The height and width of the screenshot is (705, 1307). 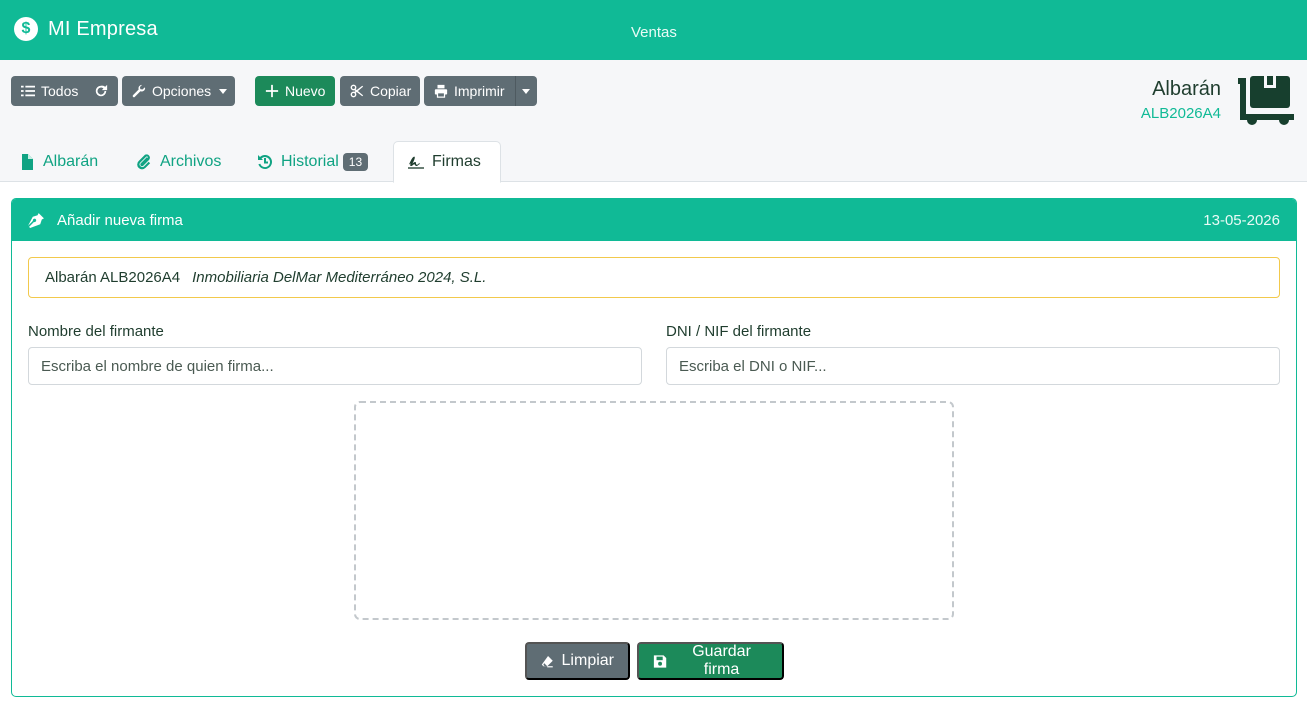 I want to click on imprimir-dropdown-toggle, so click(x=526, y=91).